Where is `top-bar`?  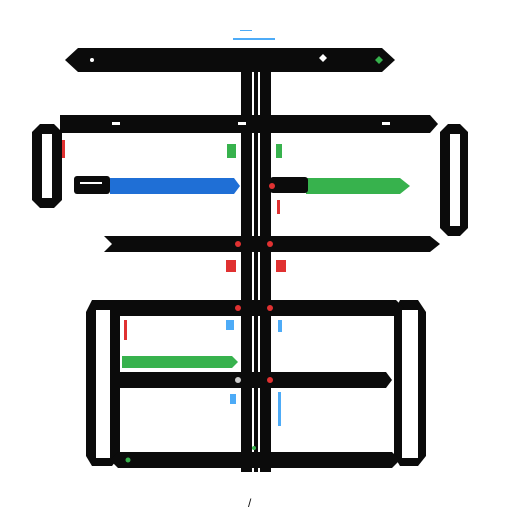
top-bar is located at coordinates (230, 60).